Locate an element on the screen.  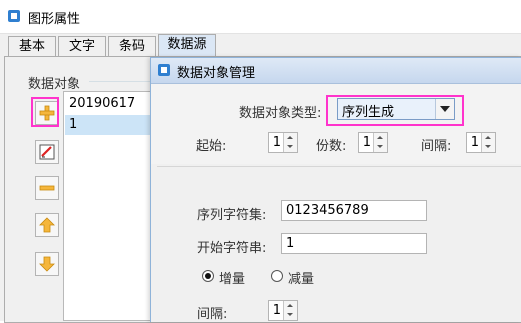
copies-value: 1 is located at coordinates (366, 142).